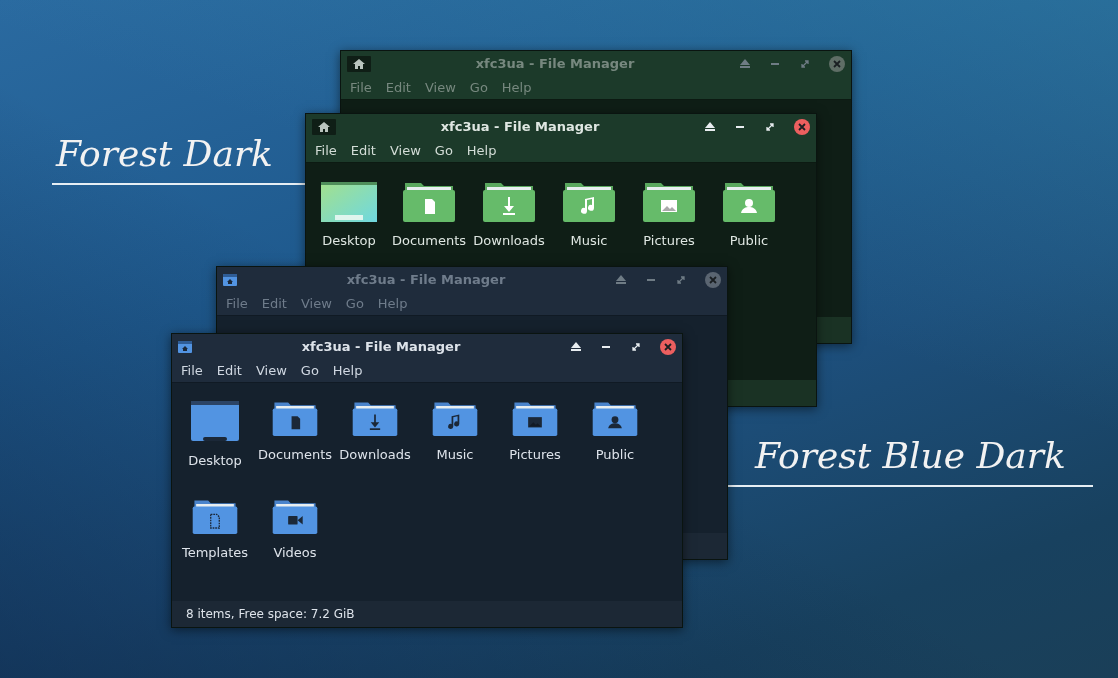  What do you see at coordinates (295, 529) in the screenshot?
I see `folder-item: Videos` at bounding box center [295, 529].